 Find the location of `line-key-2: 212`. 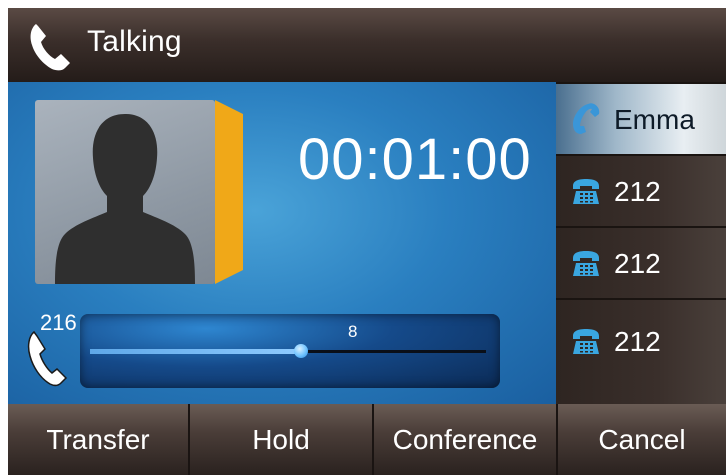

line-key-2: 212 is located at coordinates (641, 191).